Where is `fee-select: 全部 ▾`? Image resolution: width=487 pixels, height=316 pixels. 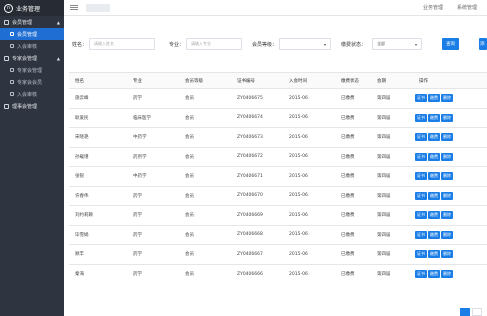 fee-select: 全部 ▾ is located at coordinates (397, 44).